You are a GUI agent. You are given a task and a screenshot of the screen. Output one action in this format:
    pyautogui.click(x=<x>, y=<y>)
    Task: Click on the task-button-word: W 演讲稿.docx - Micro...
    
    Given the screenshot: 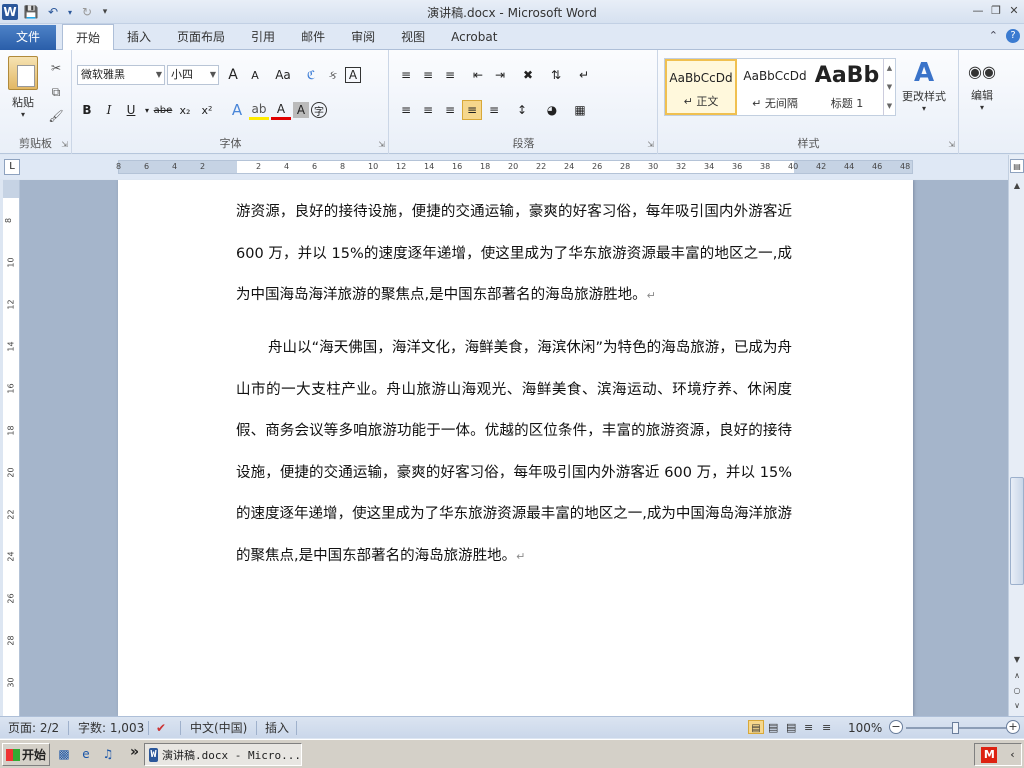 What is the action you would take?
    pyautogui.click(x=223, y=754)
    